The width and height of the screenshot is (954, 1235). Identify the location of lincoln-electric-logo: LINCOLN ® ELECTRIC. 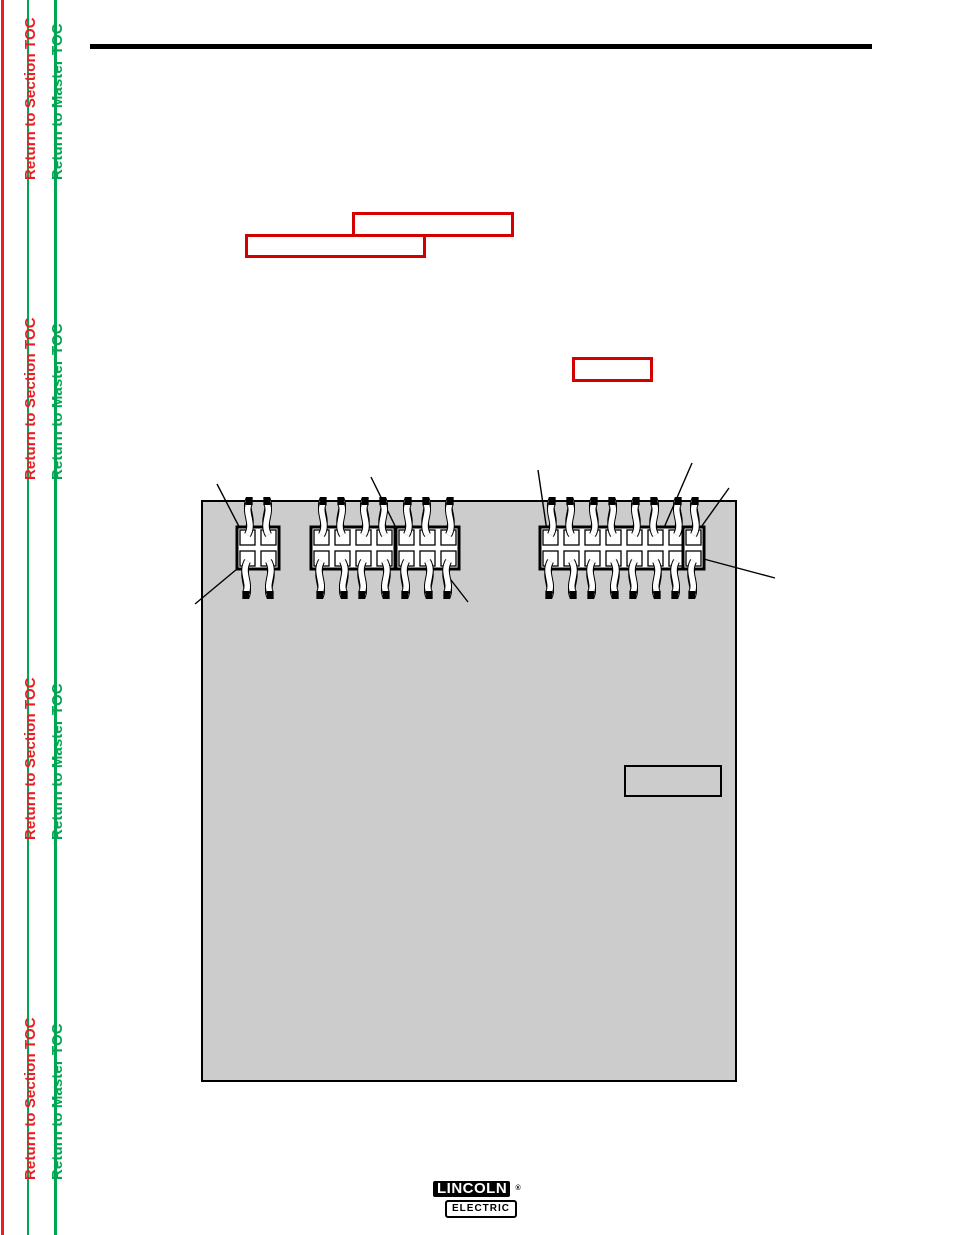
(477, 1199).